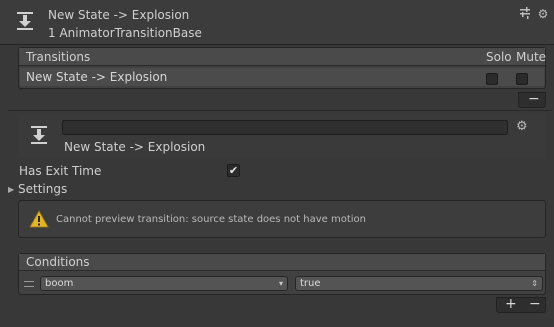 Image resolution: width=554 pixels, height=327 pixels. Describe the element at coordinates (125, 33) in the screenshot. I see `header-subtitle: 1 AnimatorTransitionBase` at that location.